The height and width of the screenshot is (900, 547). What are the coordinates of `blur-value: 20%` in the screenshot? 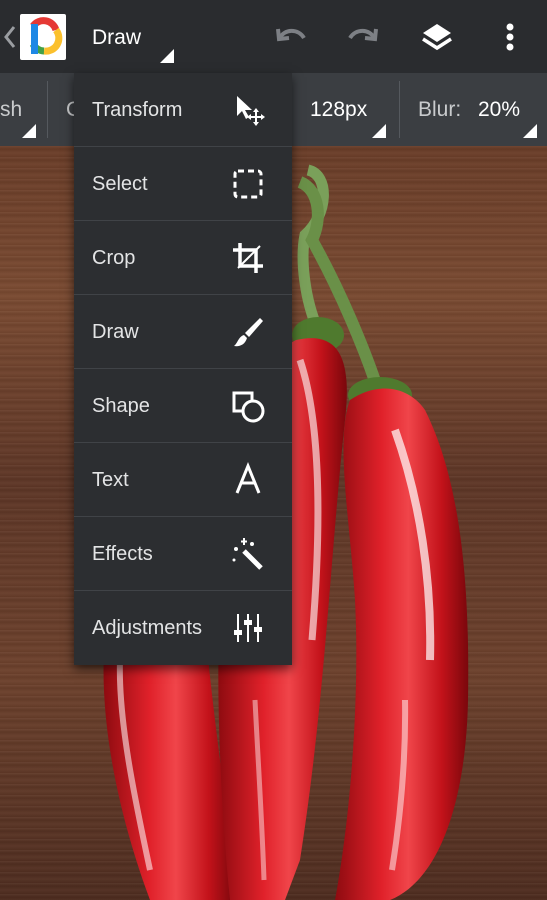 It's located at (499, 109).